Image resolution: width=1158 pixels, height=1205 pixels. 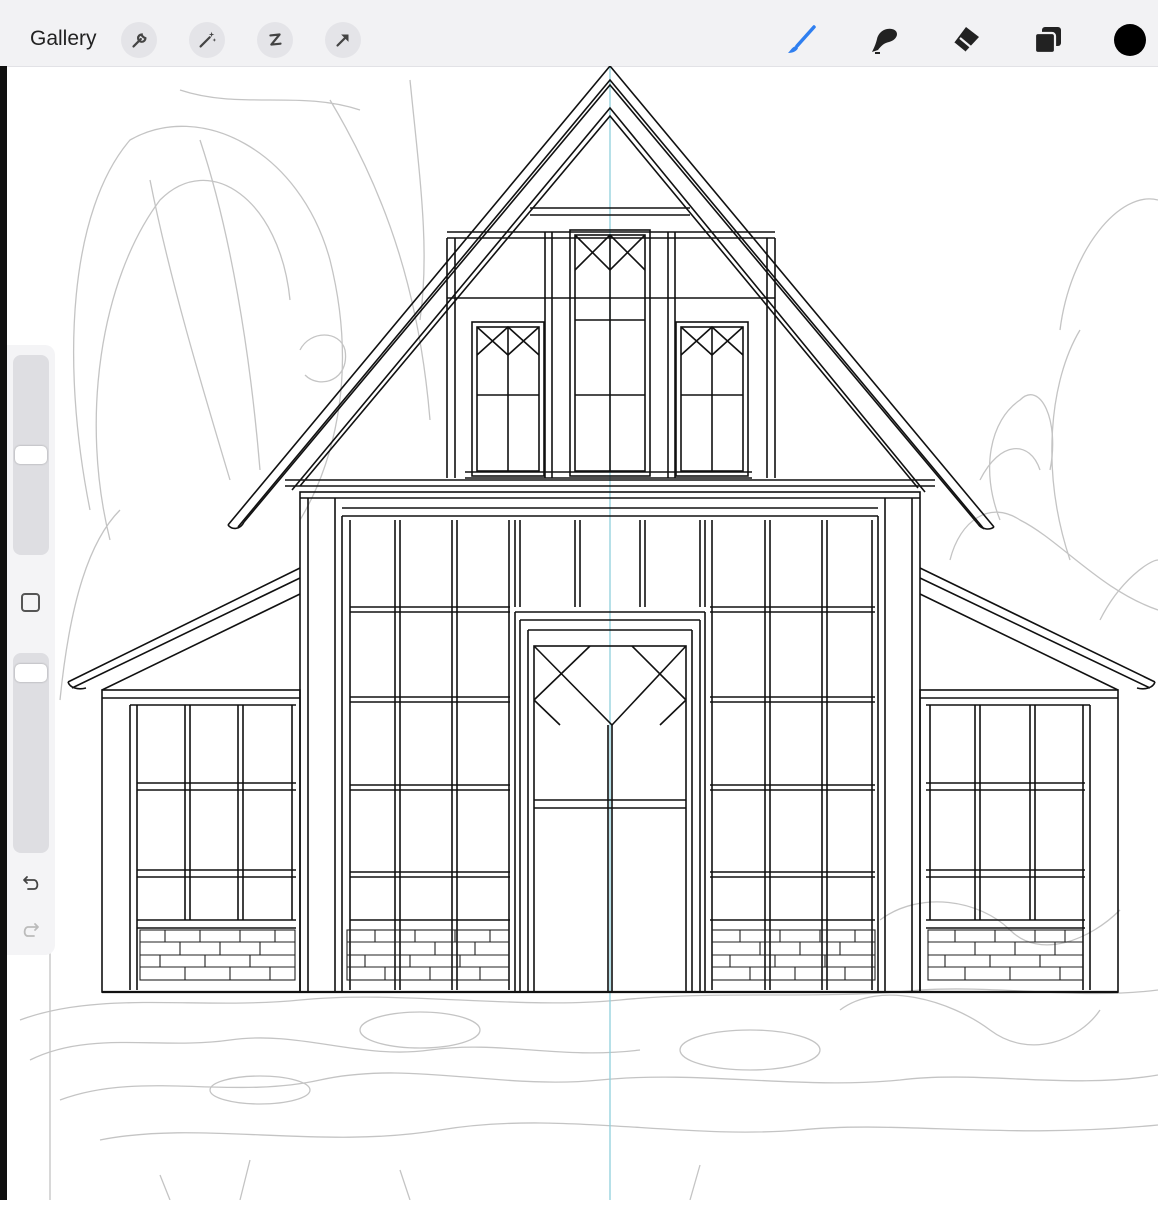 I want to click on adjustments-button, so click(x=207, y=40).